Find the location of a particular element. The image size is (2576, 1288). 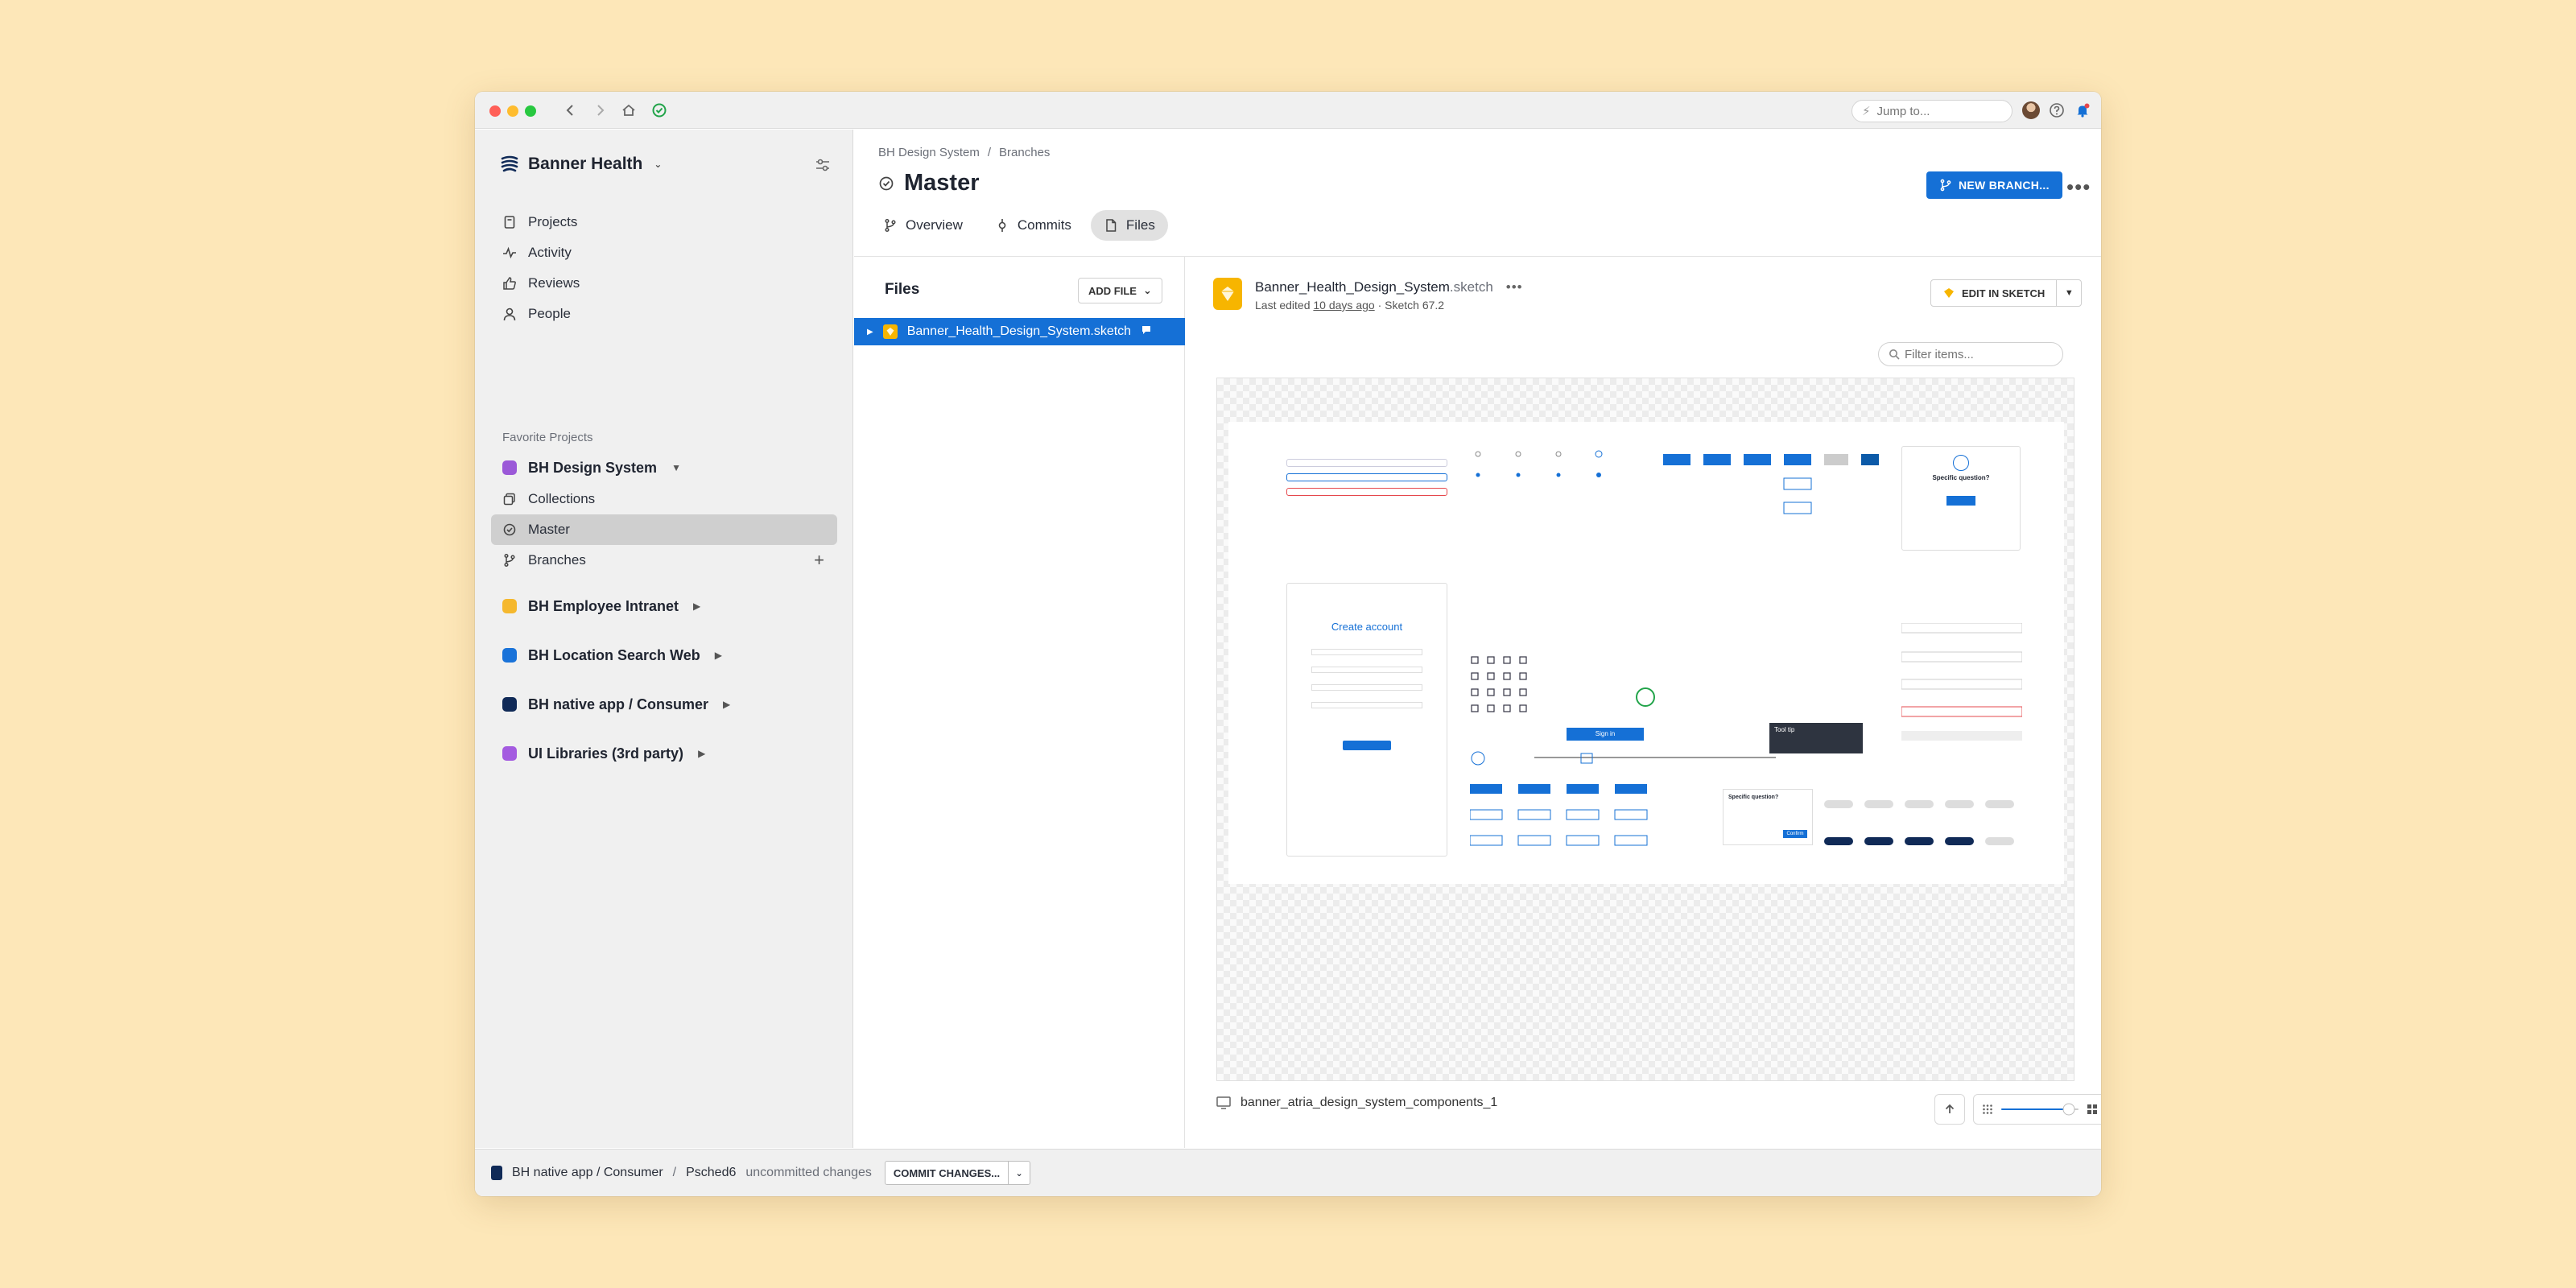

sketch-diamond-icon is located at coordinates (1949, 293).